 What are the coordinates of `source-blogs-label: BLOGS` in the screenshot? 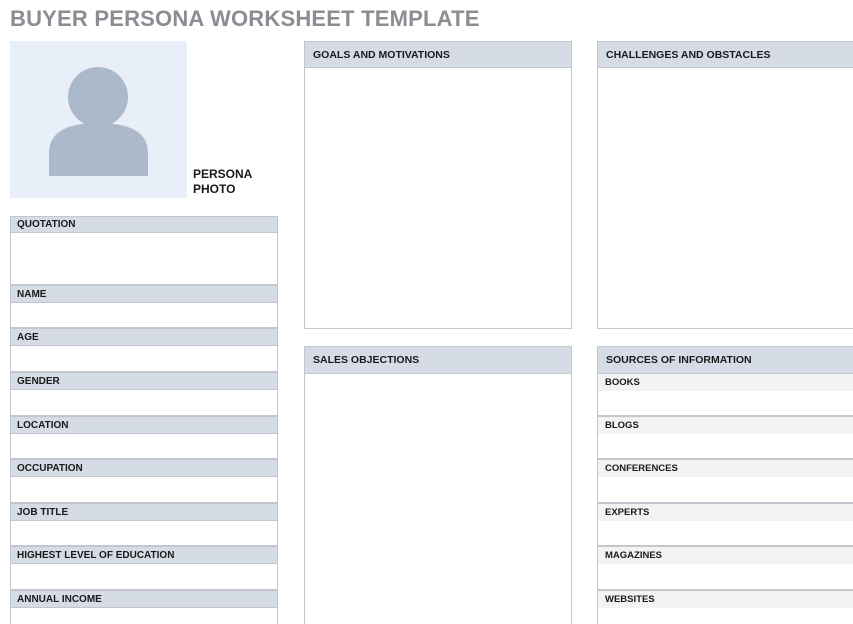 It's located at (725, 425).